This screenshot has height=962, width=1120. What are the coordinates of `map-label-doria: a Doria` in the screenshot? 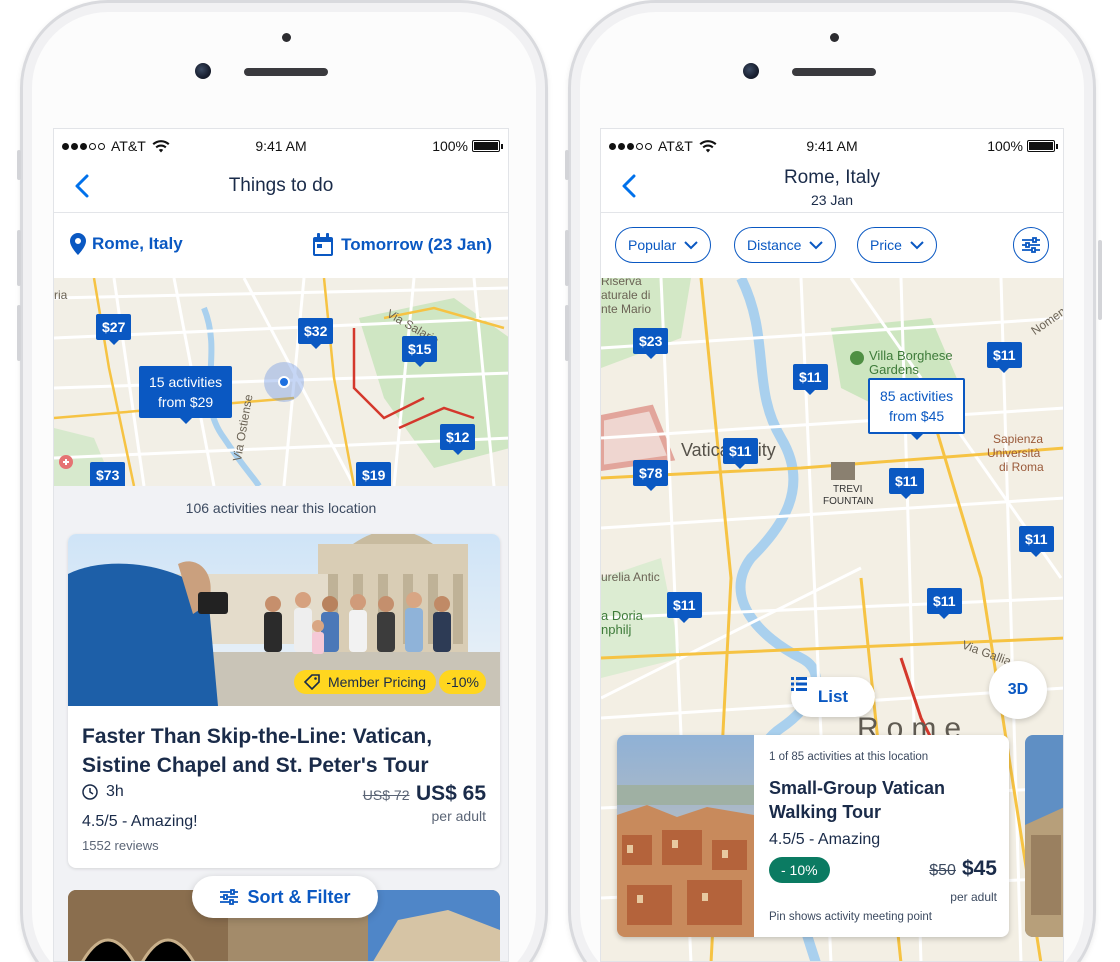 It's located at (622, 615).